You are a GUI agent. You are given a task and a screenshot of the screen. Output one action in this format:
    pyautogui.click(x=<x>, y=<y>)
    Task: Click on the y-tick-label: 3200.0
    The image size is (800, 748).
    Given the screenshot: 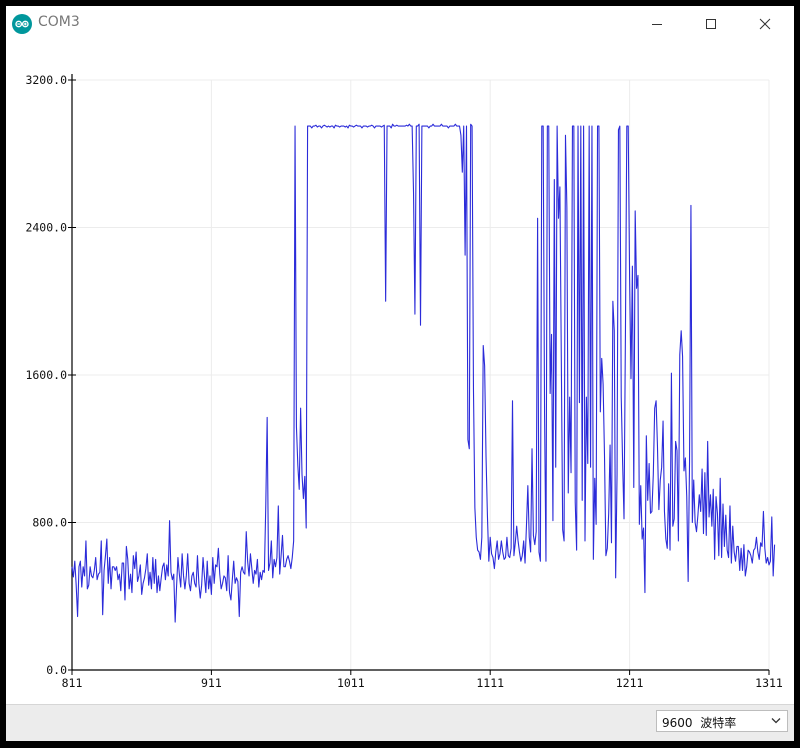 What is the action you would take?
    pyautogui.click(x=46, y=80)
    